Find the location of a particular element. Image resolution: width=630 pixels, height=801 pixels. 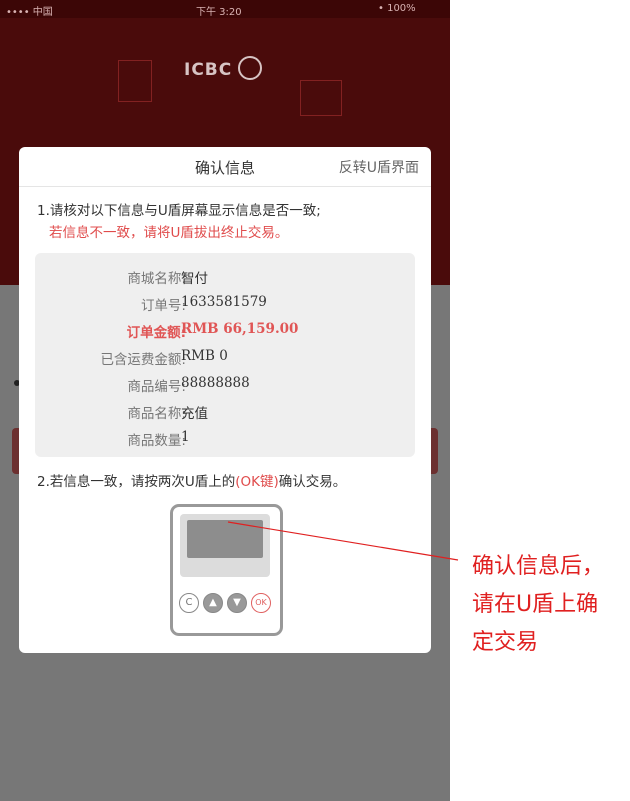

annotation-line: 确认信息后， is located at coordinates (538, 566).